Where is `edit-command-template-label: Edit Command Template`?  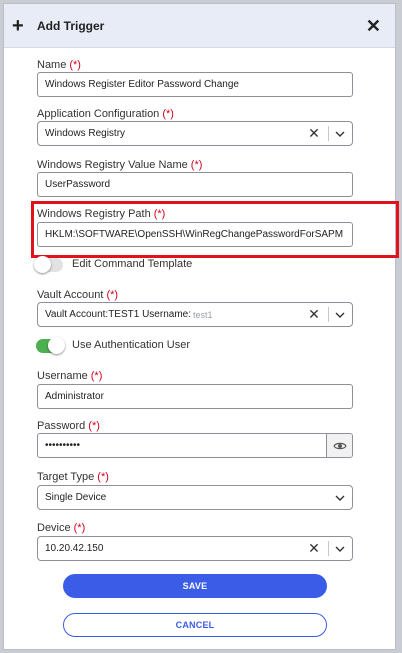
edit-command-template-label: Edit Command Template is located at coordinates (132, 264).